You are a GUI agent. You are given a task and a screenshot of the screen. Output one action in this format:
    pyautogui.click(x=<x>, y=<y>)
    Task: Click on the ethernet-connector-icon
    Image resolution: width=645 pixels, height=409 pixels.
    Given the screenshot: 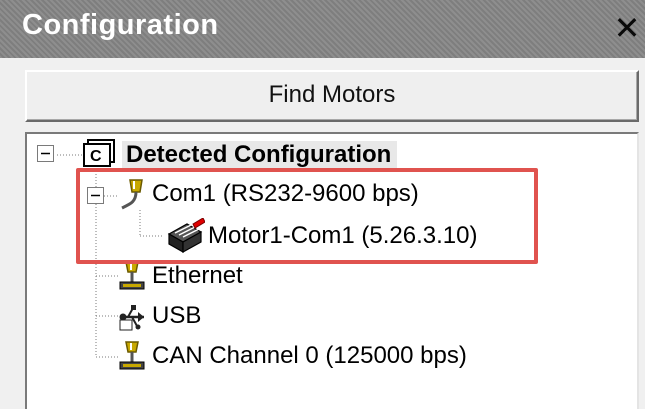 What is the action you would take?
    pyautogui.click(x=132, y=275)
    